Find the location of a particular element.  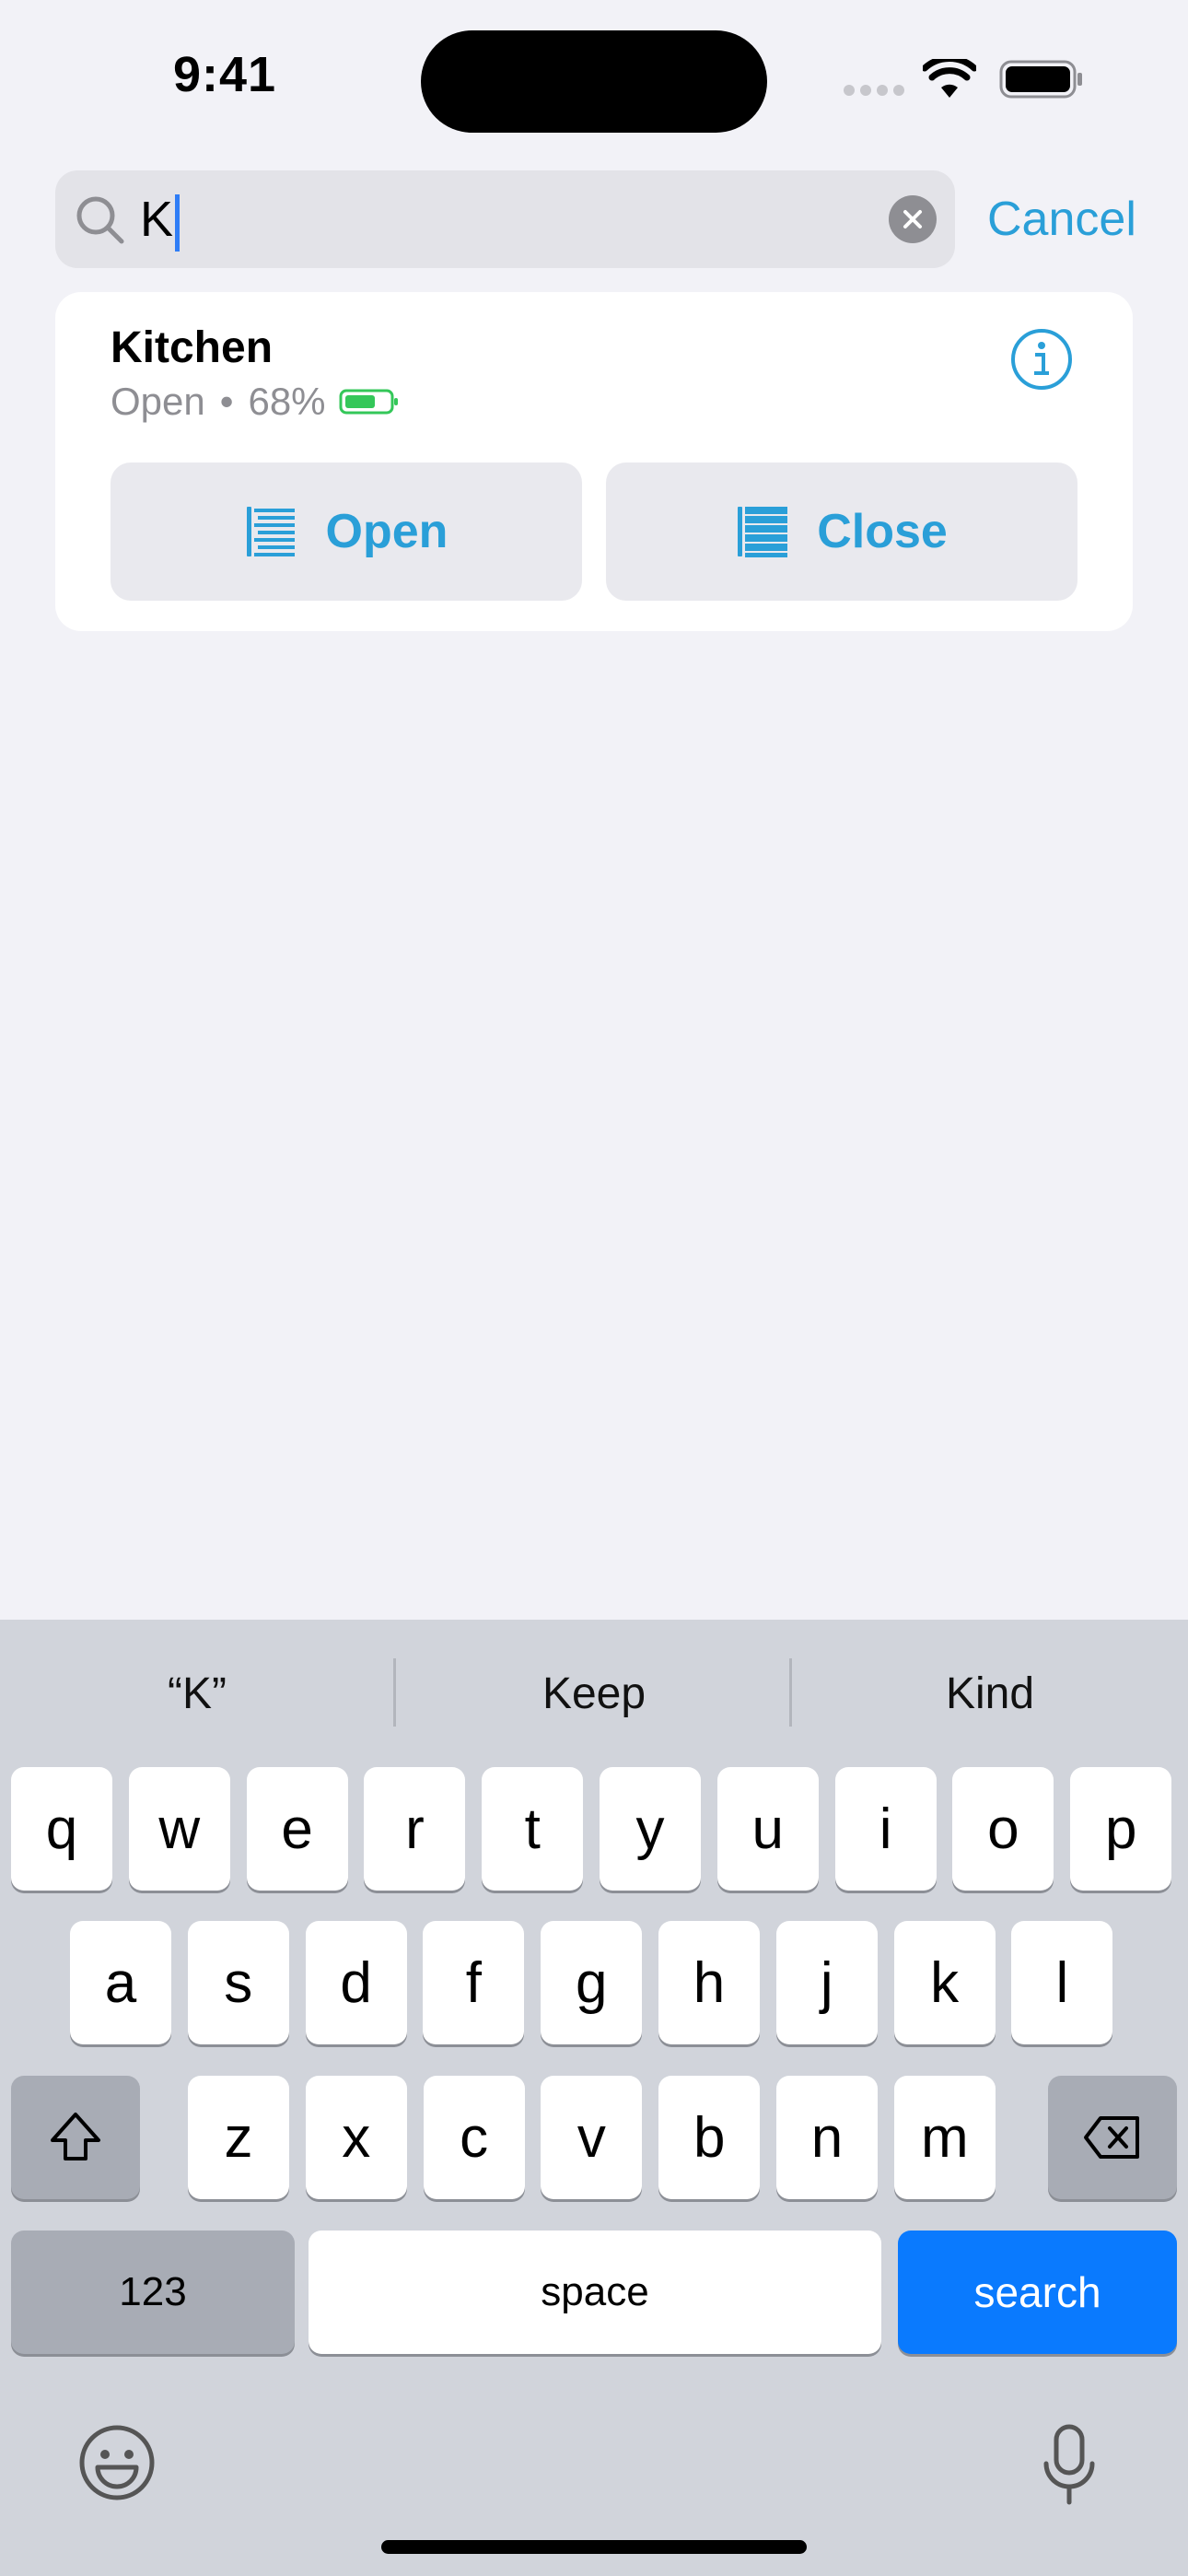

open-button-label: Open is located at coordinates (386, 531).